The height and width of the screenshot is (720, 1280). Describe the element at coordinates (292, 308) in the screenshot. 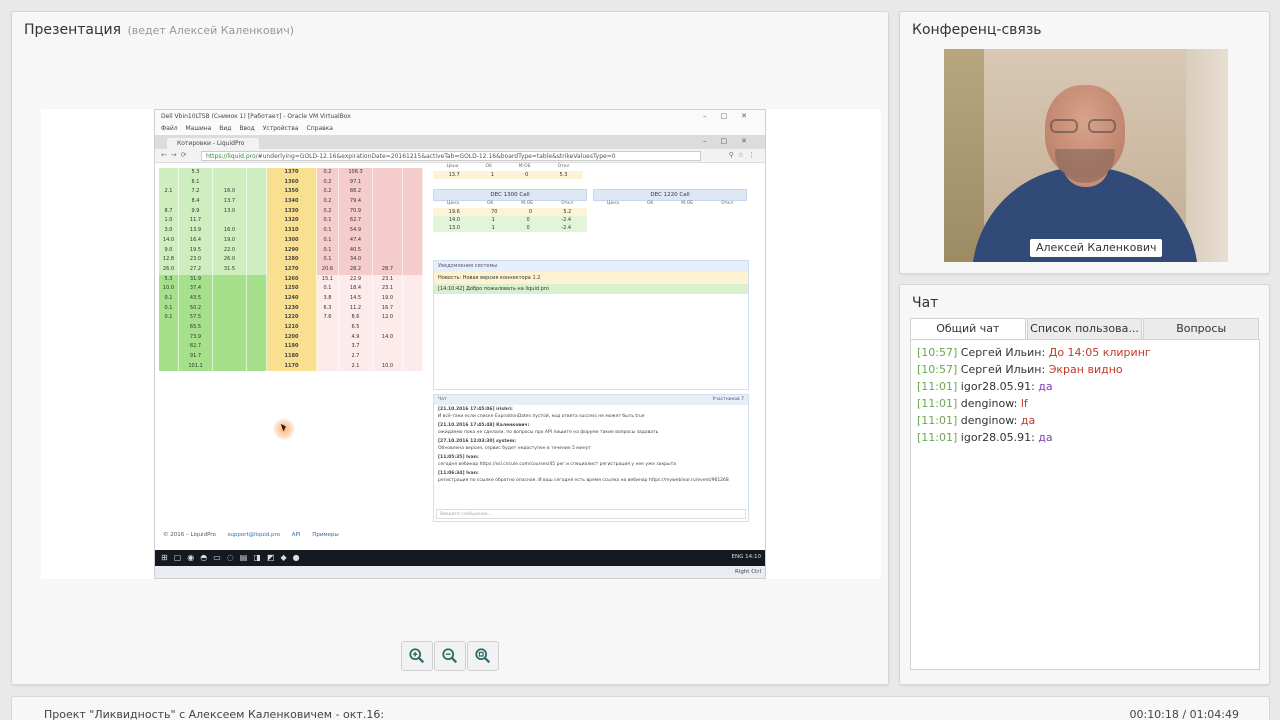

I see `board-strike: 1230` at that location.